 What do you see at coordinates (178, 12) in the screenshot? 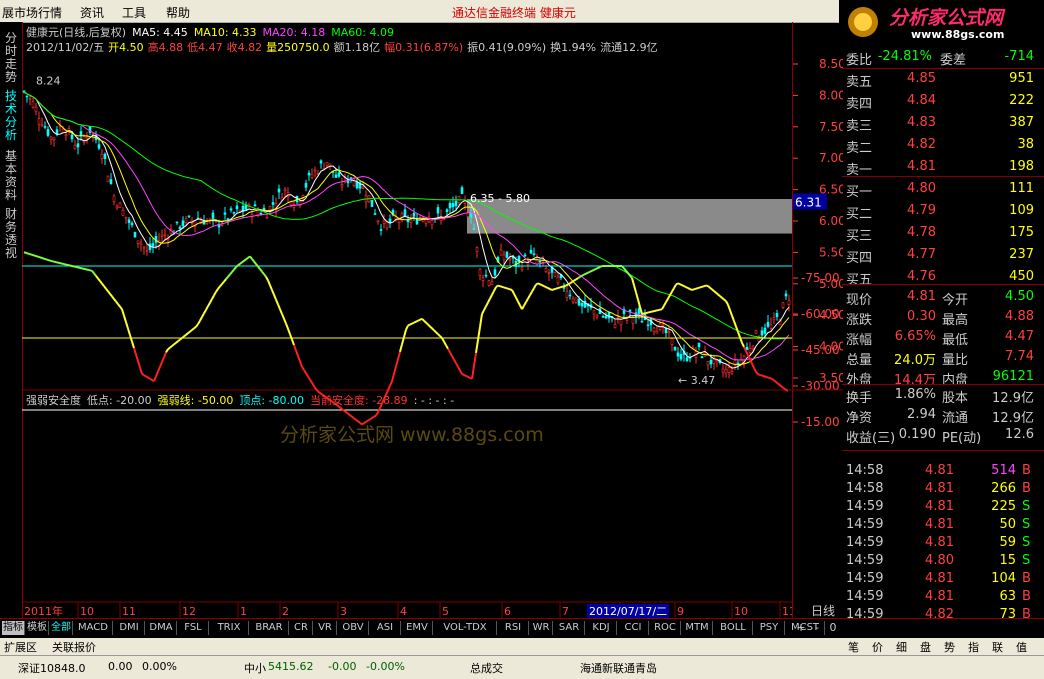
I see `menu-help: 帮助` at bounding box center [178, 12].